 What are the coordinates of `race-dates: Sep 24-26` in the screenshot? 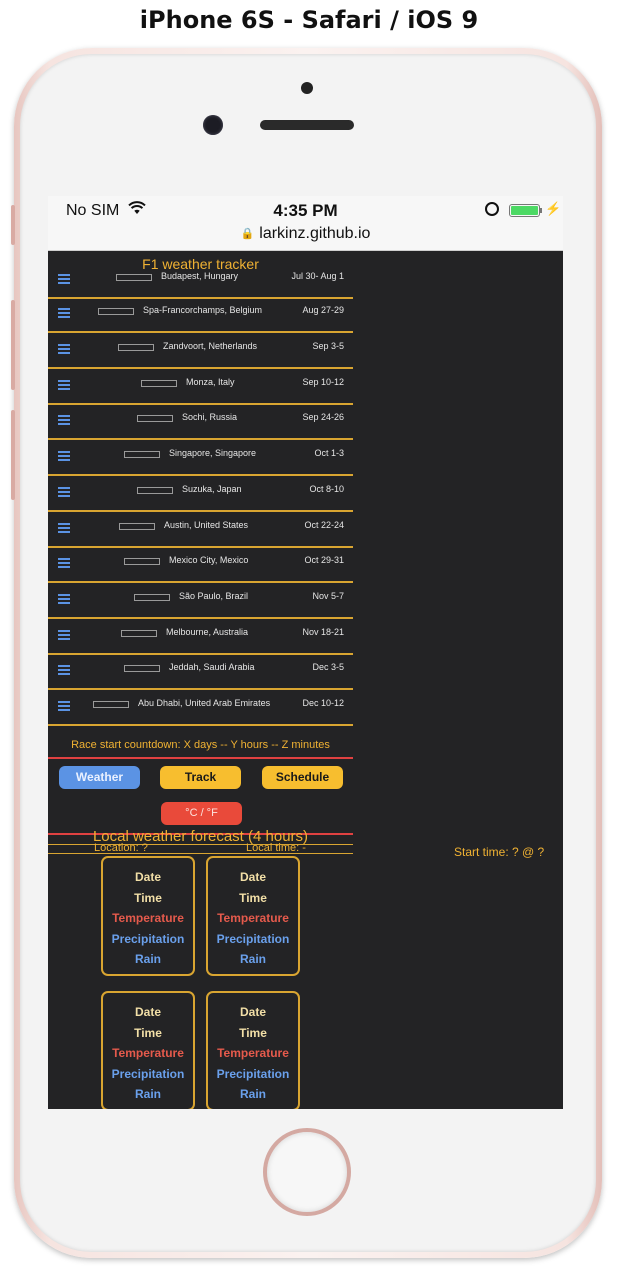 It's located at (323, 417).